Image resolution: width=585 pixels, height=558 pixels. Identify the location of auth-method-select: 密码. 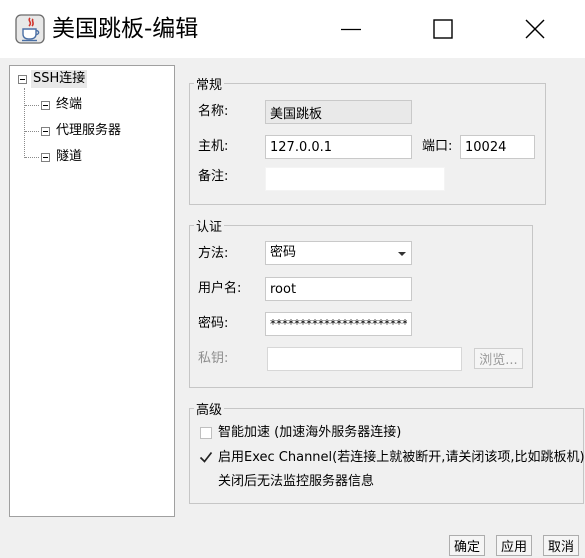
(338, 253).